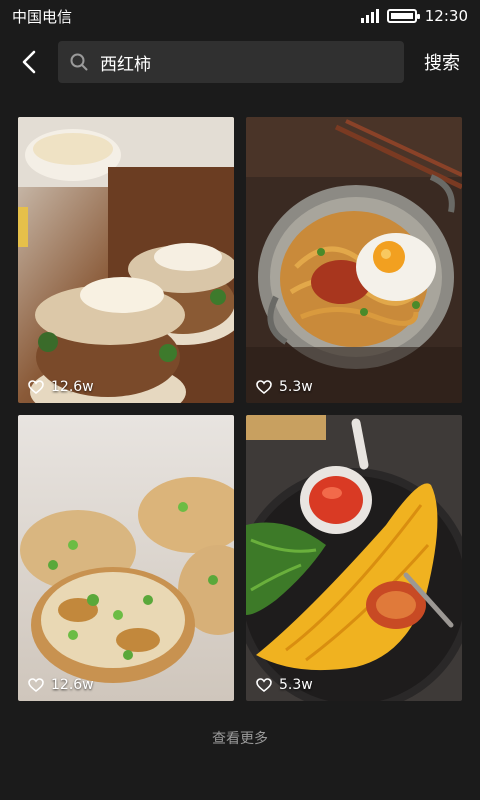 The image size is (480, 800). Describe the element at coordinates (369, 16) in the screenshot. I see `signal-icon` at that location.